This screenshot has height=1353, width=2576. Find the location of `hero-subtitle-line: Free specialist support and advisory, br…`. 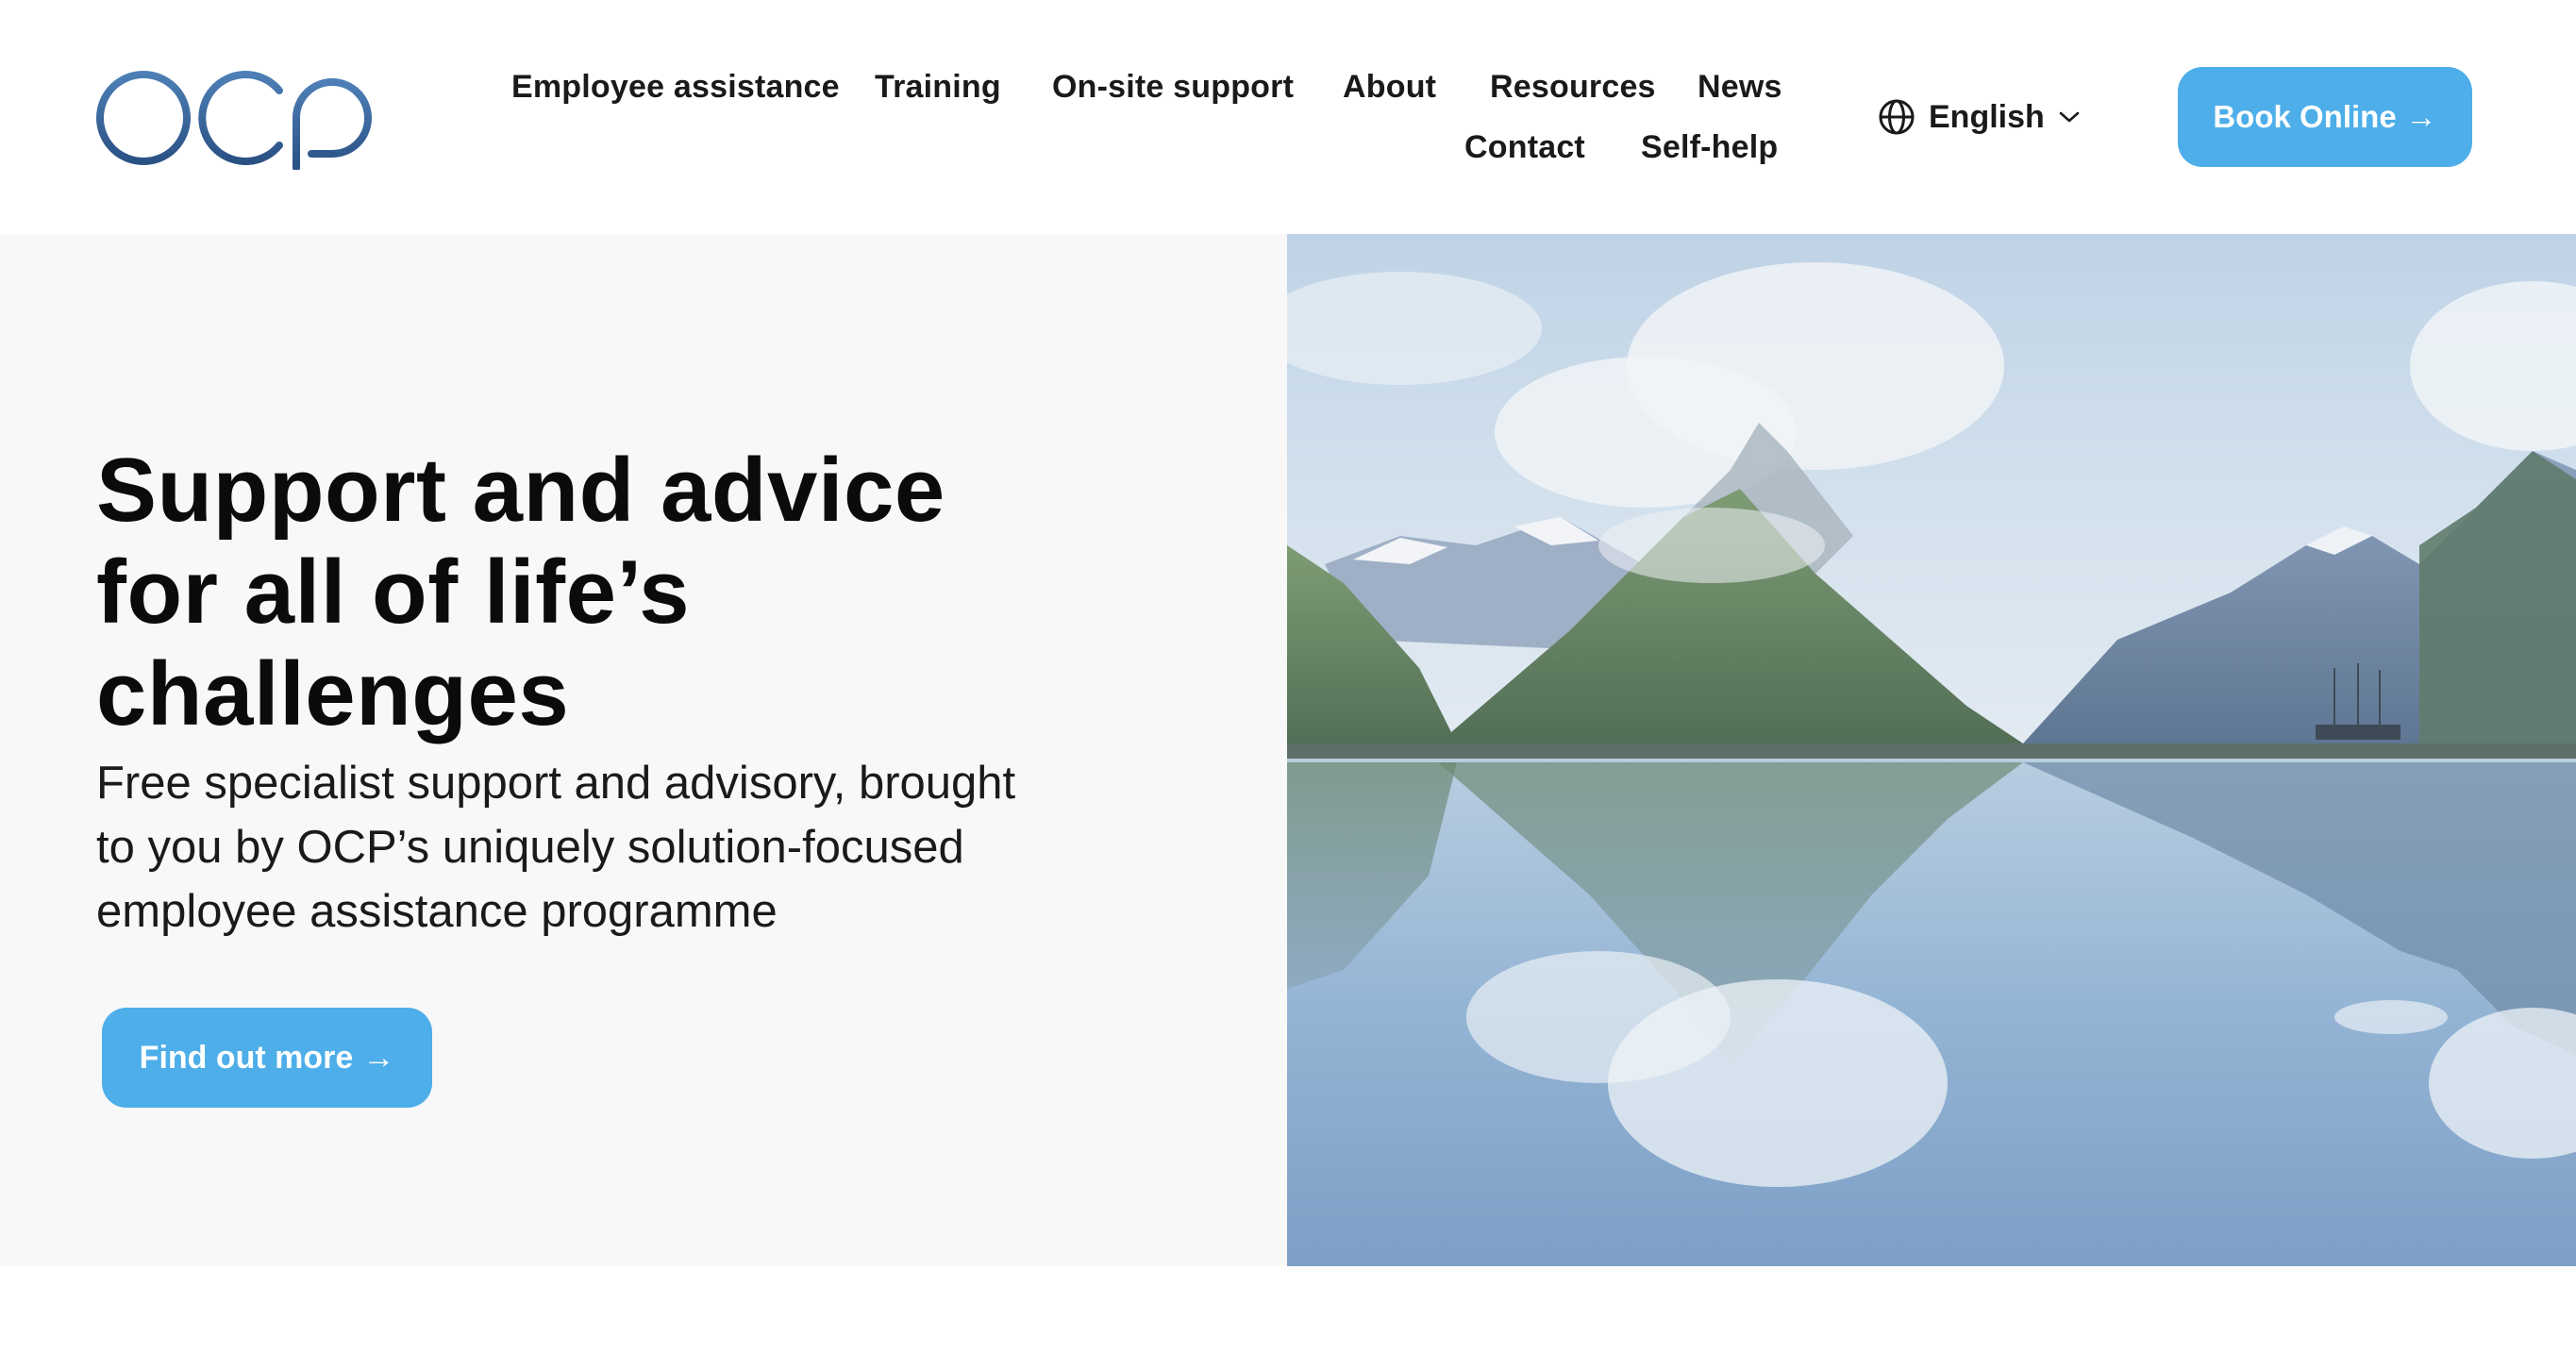

hero-subtitle-line: Free specialist support and advisory, br… is located at coordinates (556, 783).